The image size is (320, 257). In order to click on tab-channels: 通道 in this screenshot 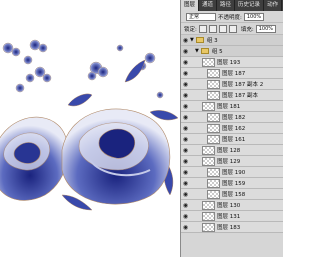, I will do `click(208, 5)`.